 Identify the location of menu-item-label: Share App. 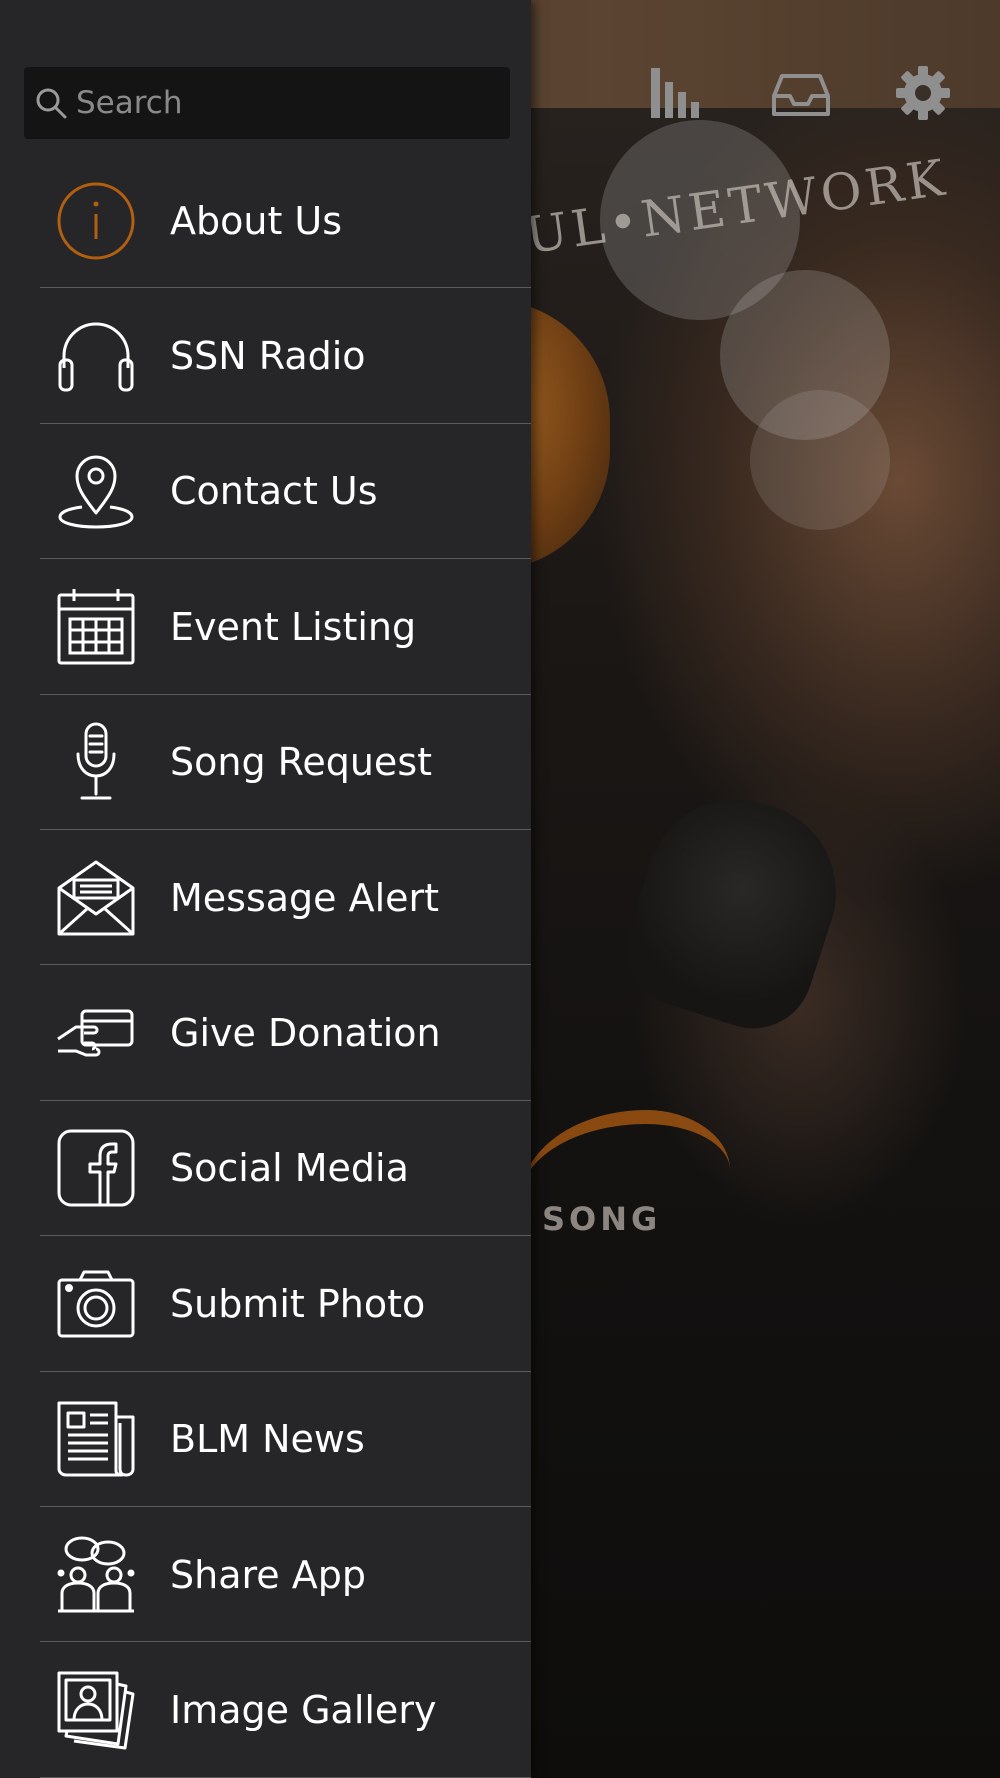
(268, 1574).